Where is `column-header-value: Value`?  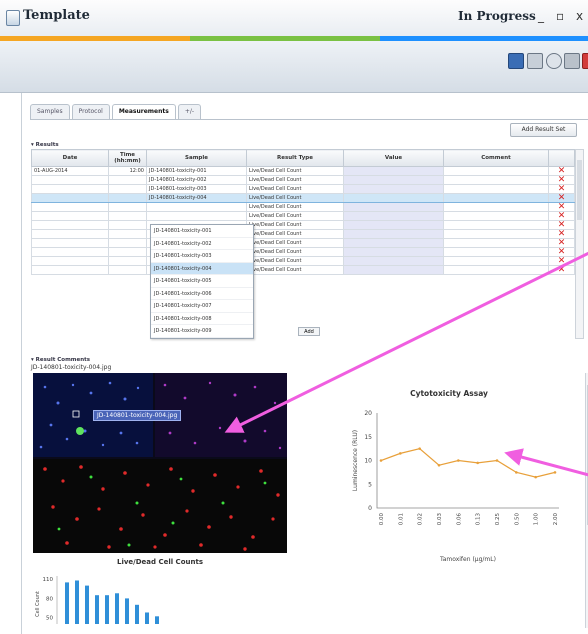 column-header-value: Value is located at coordinates (393, 158).